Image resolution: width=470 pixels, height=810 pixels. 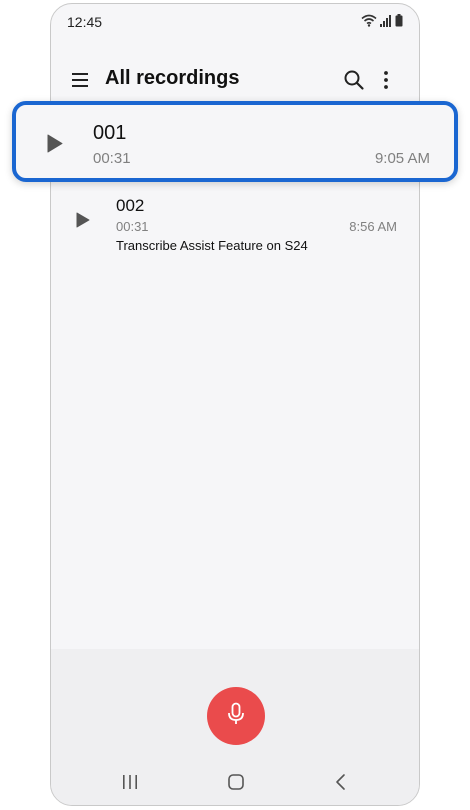 I want to click on recording-note: Transcribe Assist Feature on S24, so click(x=212, y=245).